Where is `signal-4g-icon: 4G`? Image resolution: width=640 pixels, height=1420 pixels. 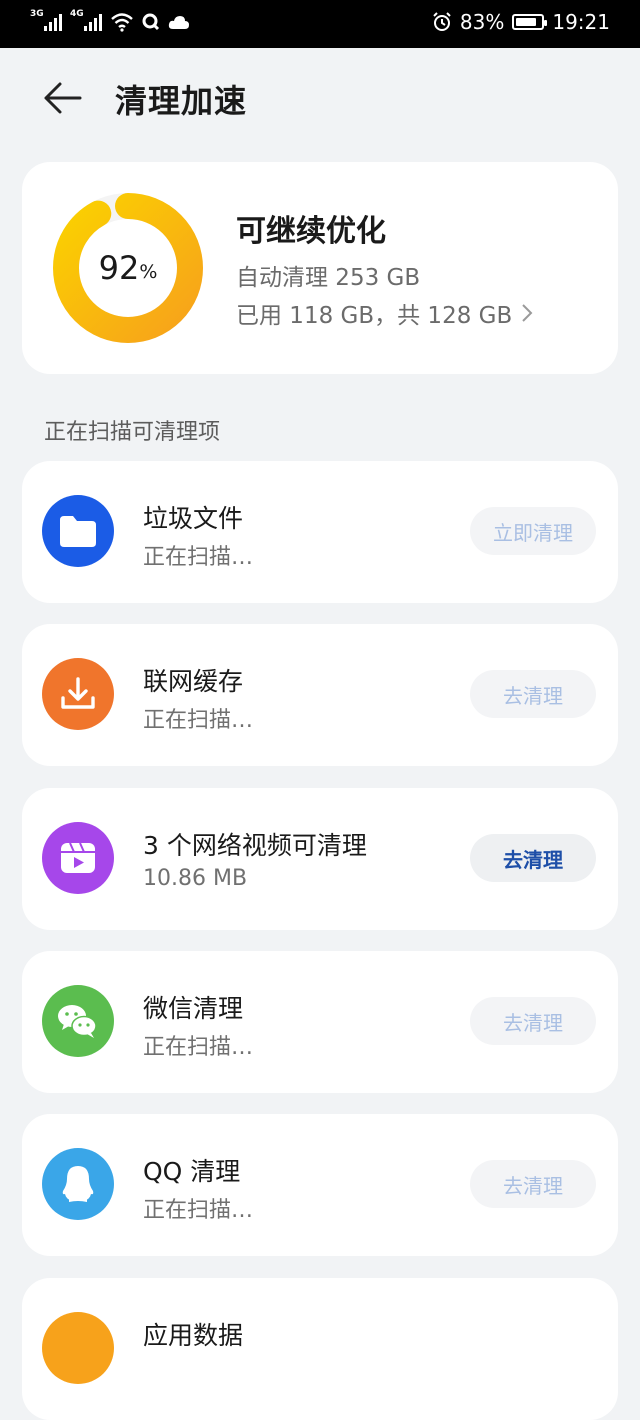 signal-4g-icon: 4G is located at coordinates (86, 20).